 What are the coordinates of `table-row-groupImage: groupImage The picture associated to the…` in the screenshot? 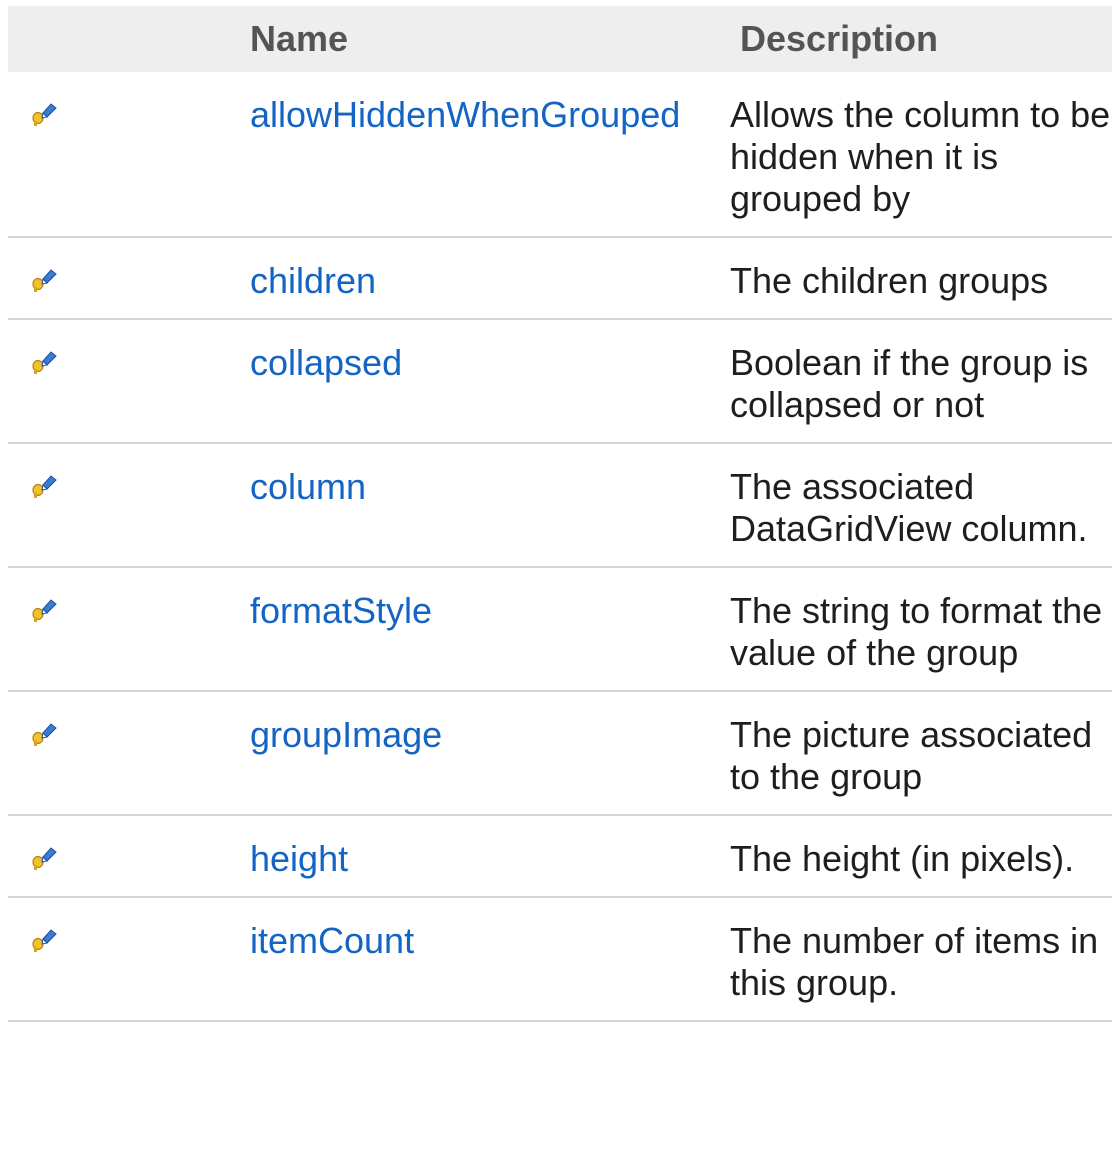 It's located at (560, 753).